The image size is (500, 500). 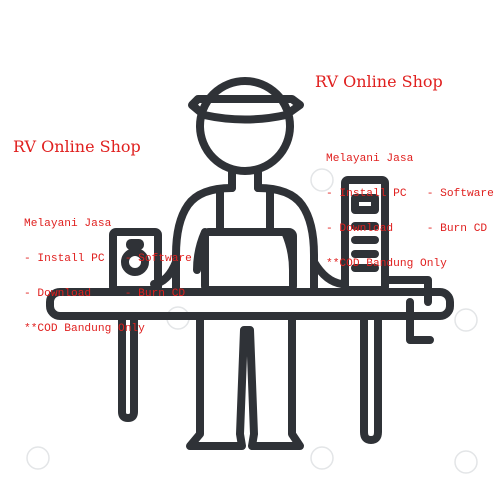 I want to click on head-circle, so click(x=245, y=126).